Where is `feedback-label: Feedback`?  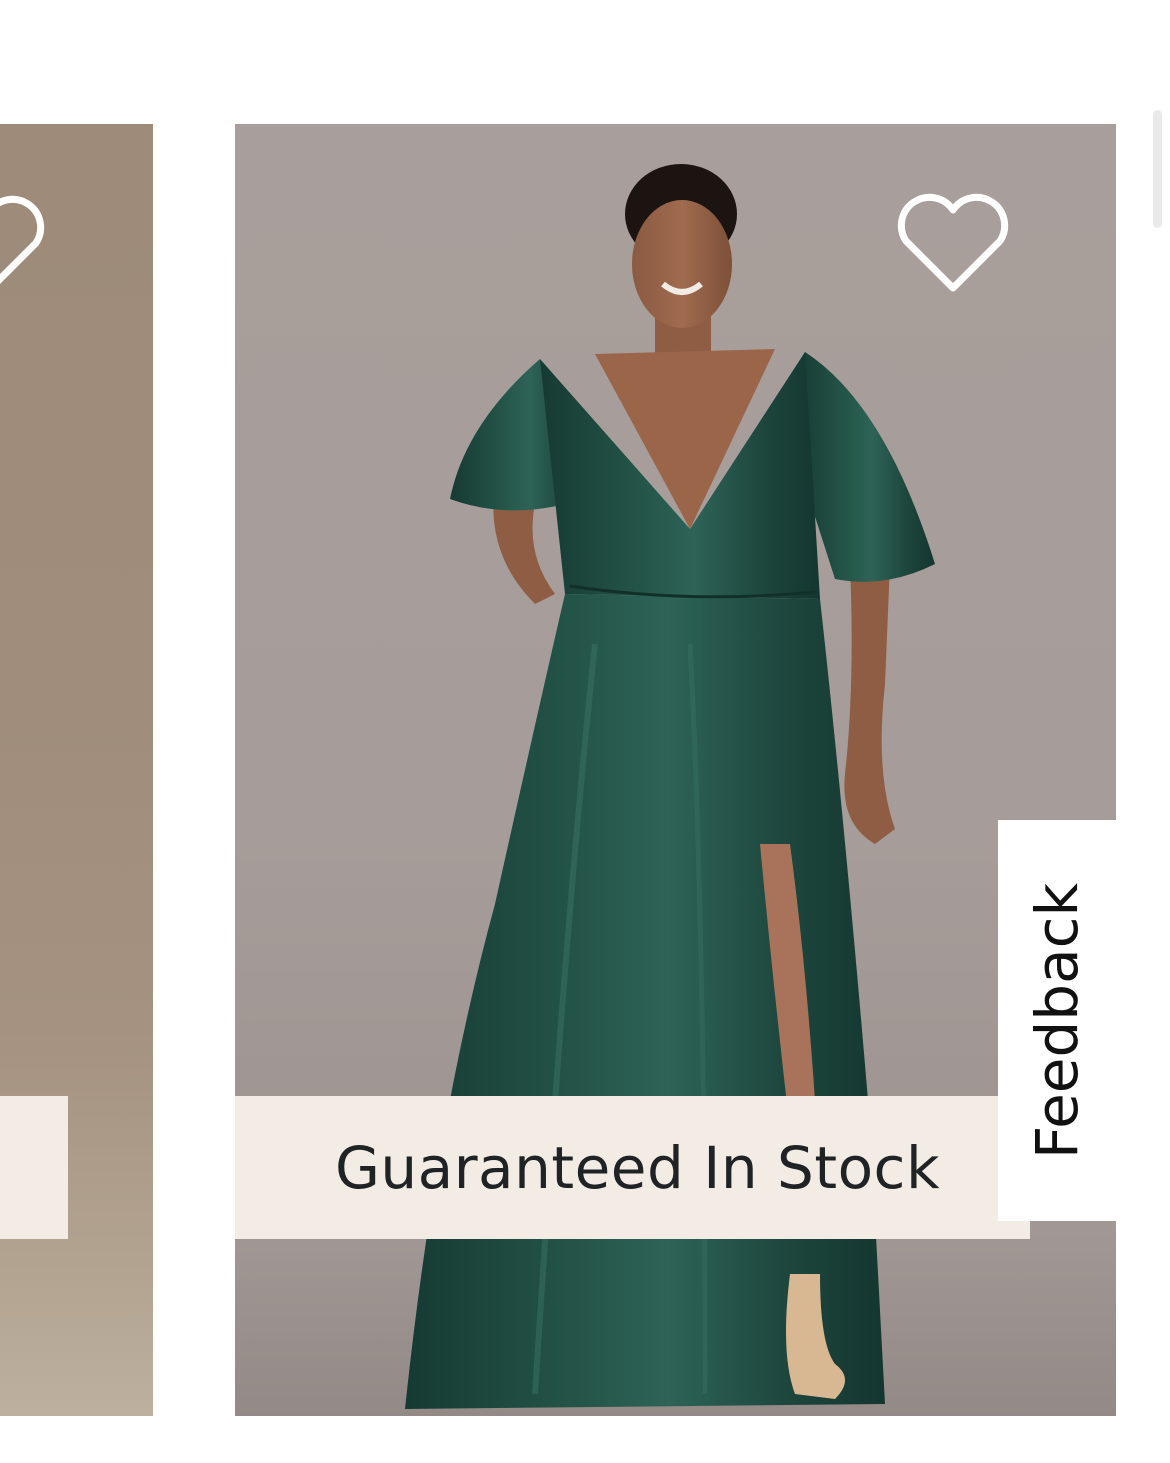 feedback-label: Feedback is located at coordinates (1057, 1020).